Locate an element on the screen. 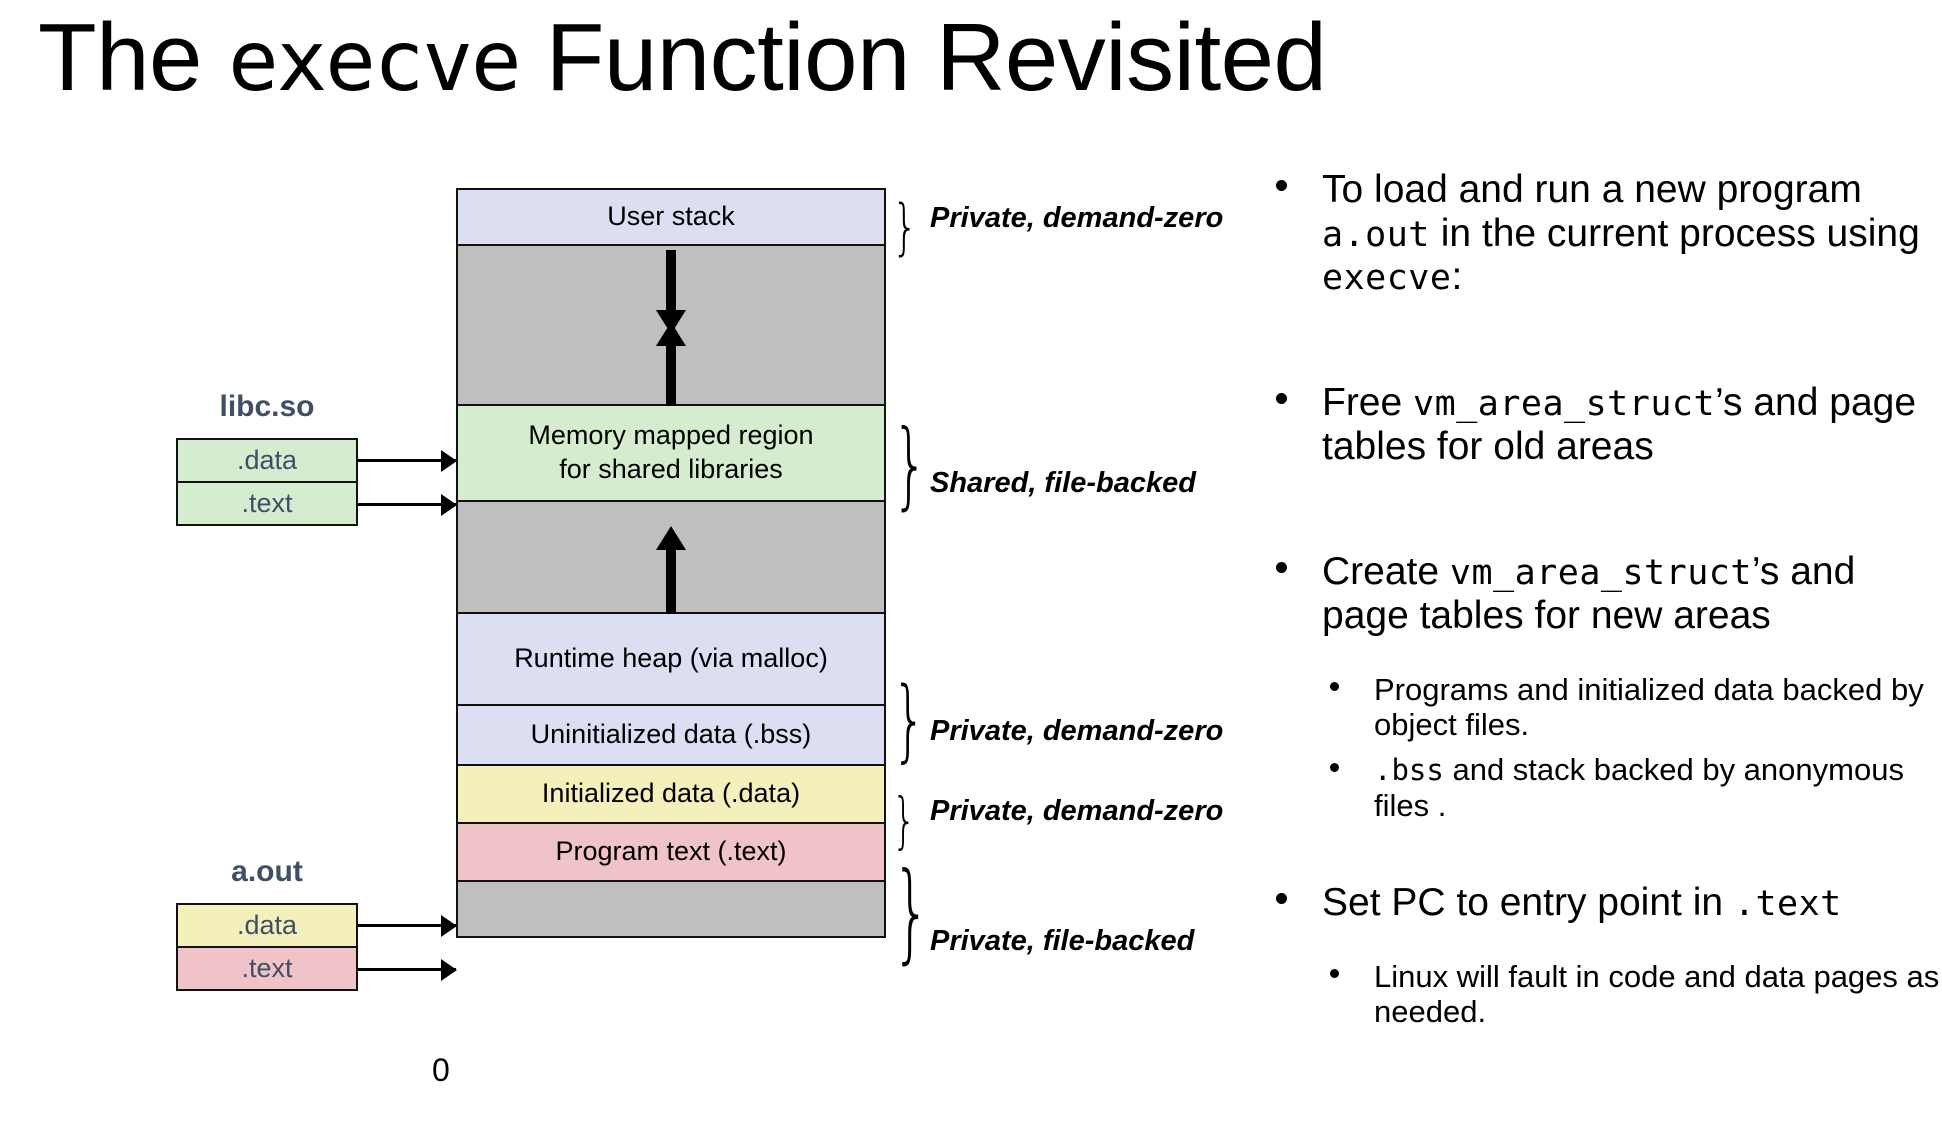 Image resolution: width=1942 pixels, height=1128 pixels. bullet-text-pre: Create is located at coordinates (1386, 572).